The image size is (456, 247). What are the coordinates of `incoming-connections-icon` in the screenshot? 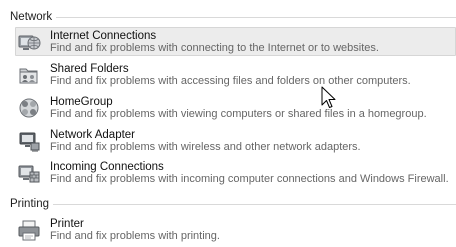 It's located at (29, 173).